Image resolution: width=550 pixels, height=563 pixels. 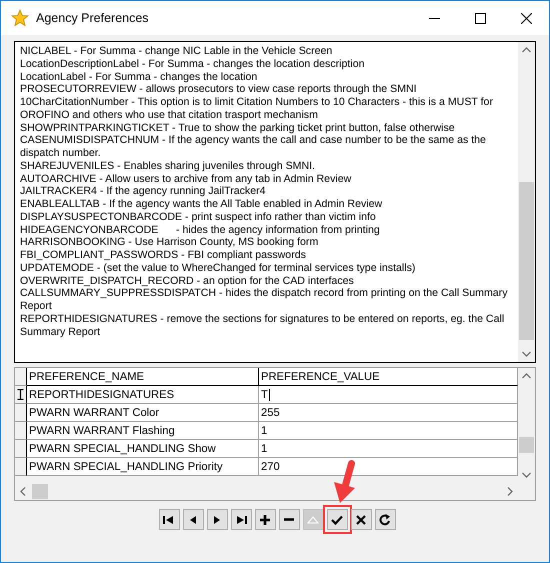 I want to click on description-line: OVERWRITE_DISPATCH_RECORD - an option for the CAD interfaces, so click(x=187, y=281).